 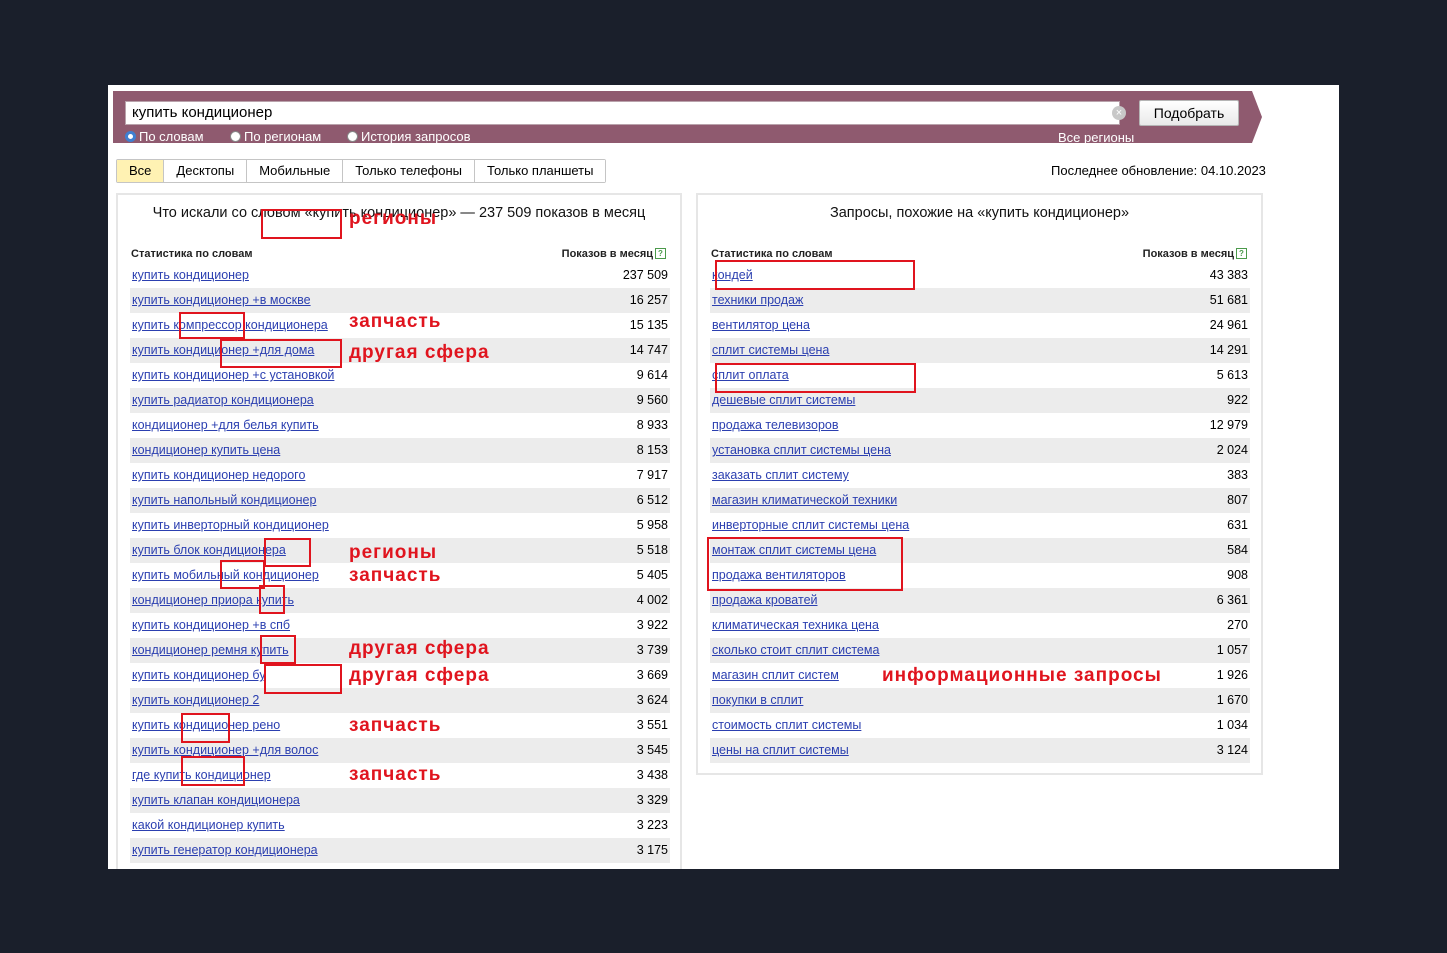 I want to click on query-link: купить блок кондиционера, so click(x=209, y=550).